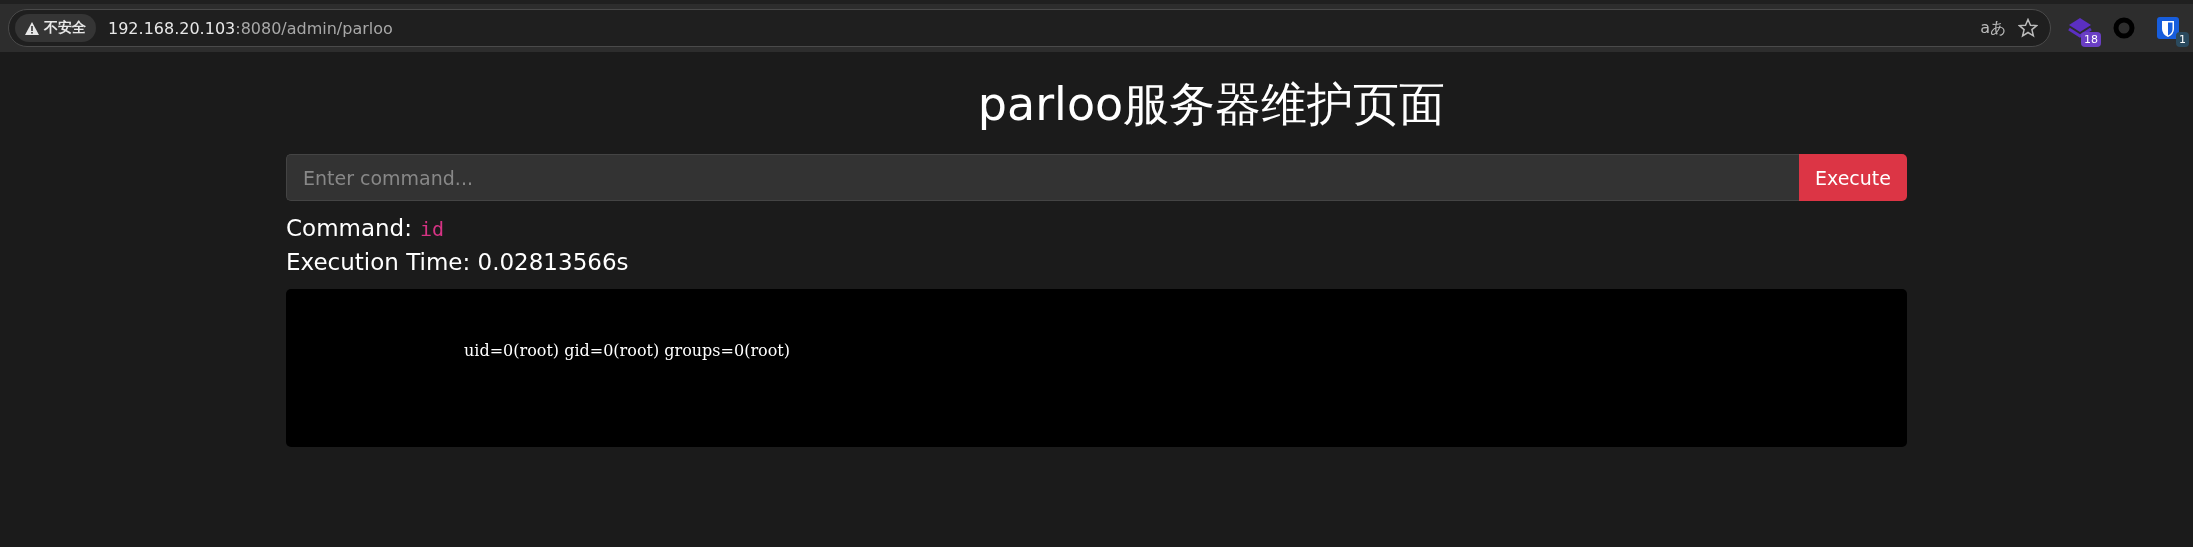  I want to click on output-text: uid=0(root) gid=0(root) groups=0(root), so click(627, 350).